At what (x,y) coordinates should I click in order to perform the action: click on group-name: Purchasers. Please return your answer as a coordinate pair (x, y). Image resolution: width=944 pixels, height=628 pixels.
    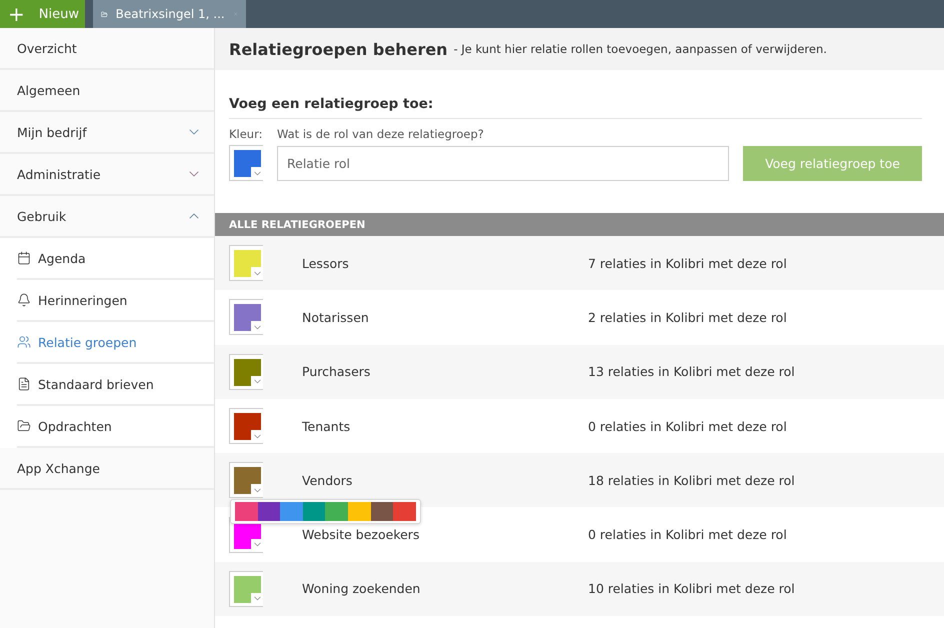
    Looking at the image, I should click on (336, 372).